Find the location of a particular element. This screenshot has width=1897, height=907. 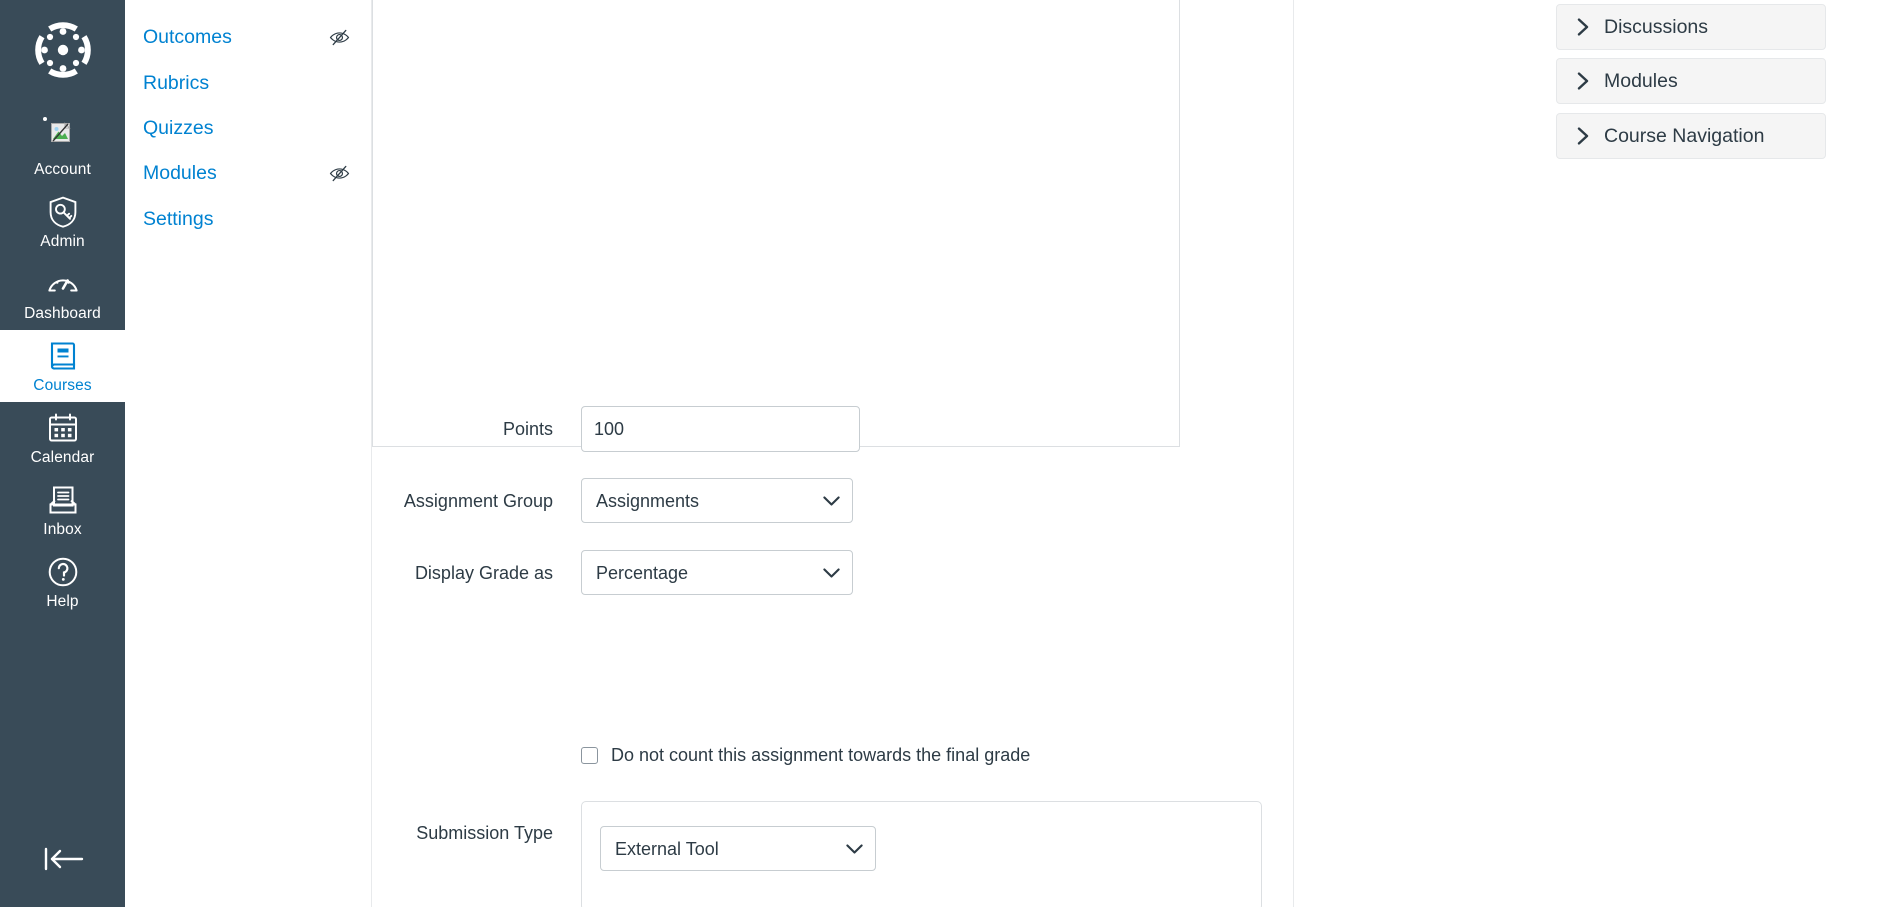

global-nav-item-dashboard: Dashboard is located at coordinates (62, 294).